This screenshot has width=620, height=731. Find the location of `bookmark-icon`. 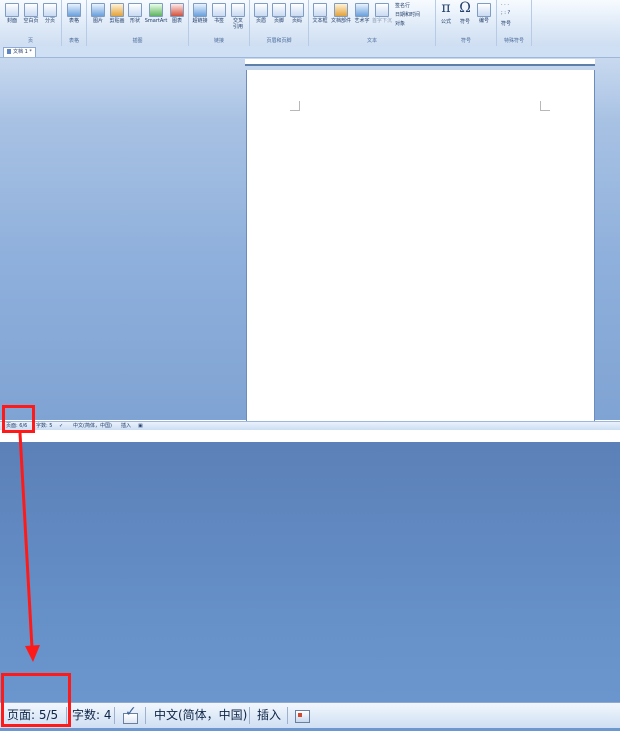

bookmark-icon is located at coordinates (219, 10).